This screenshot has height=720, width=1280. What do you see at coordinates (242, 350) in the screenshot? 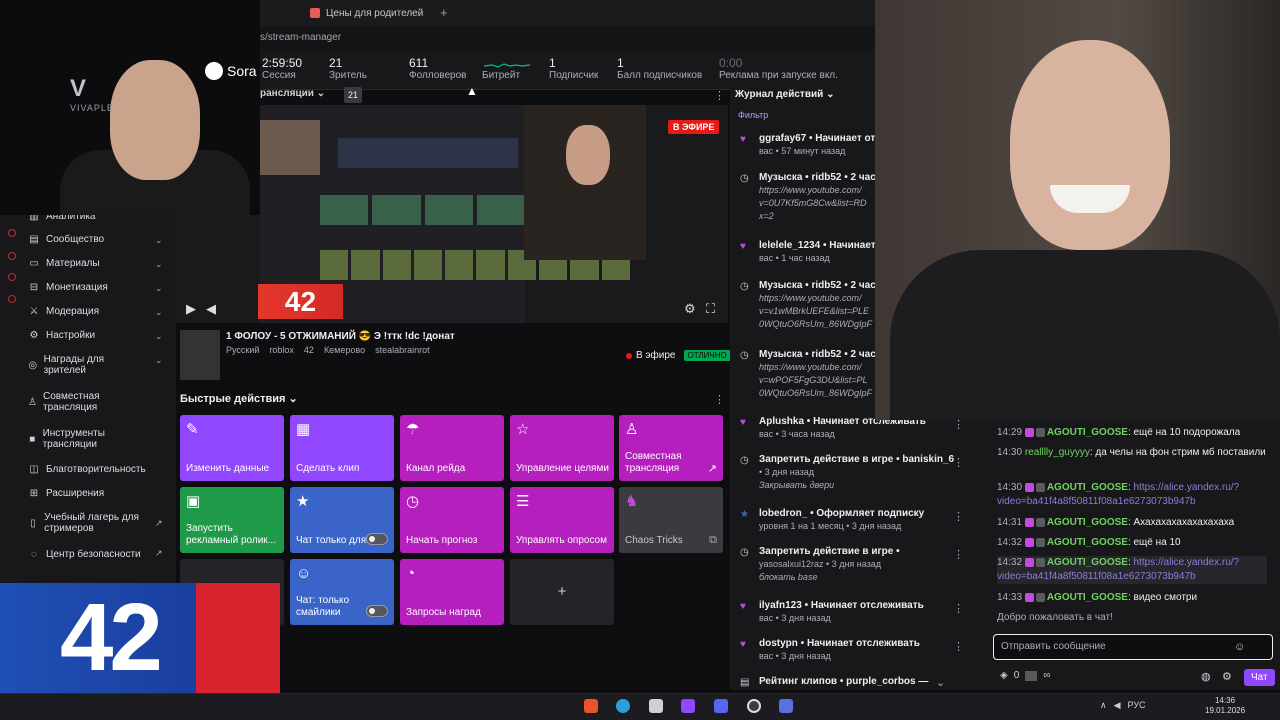
I see `tag: Русский` at bounding box center [242, 350].